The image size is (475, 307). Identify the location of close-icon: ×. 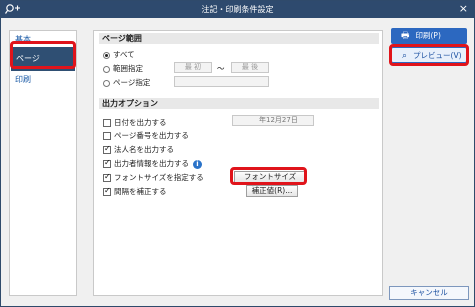
(463, 9).